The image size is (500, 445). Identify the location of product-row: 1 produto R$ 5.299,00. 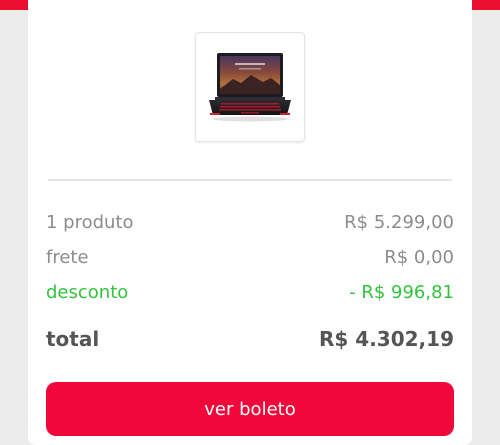
(250, 222).